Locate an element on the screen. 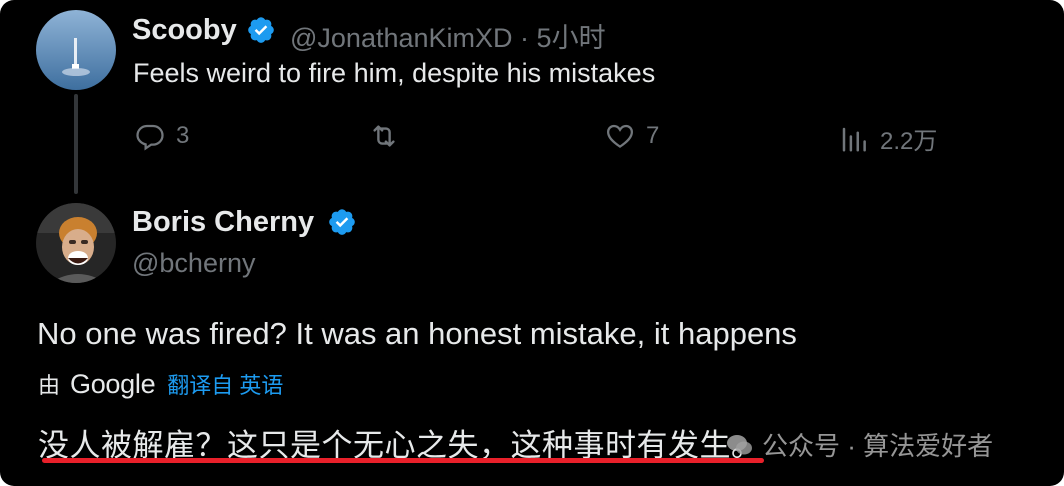 The width and height of the screenshot is (1064, 486). tweet-meta: @JonathanKimXD · 5小时 is located at coordinates (448, 35).